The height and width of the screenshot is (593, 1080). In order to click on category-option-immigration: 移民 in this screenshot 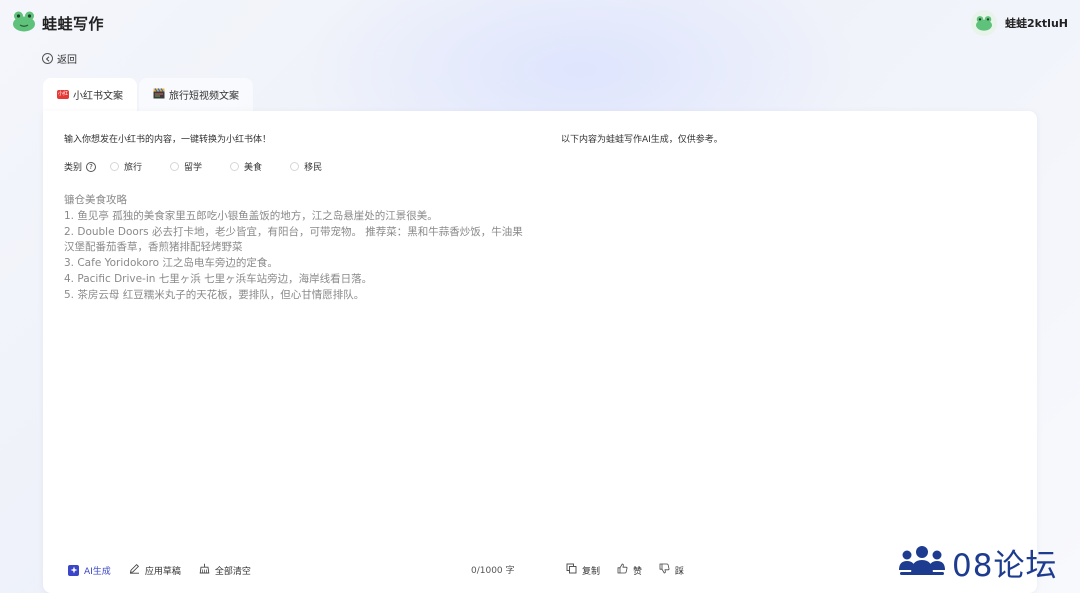, I will do `click(306, 166)`.